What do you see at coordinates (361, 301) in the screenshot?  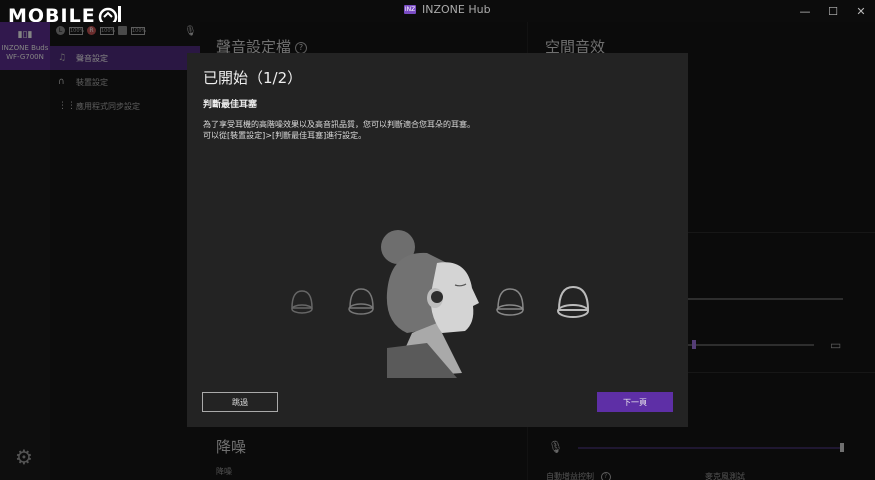 I see `ear-tip-s-icon` at bounding box center [361, 301].